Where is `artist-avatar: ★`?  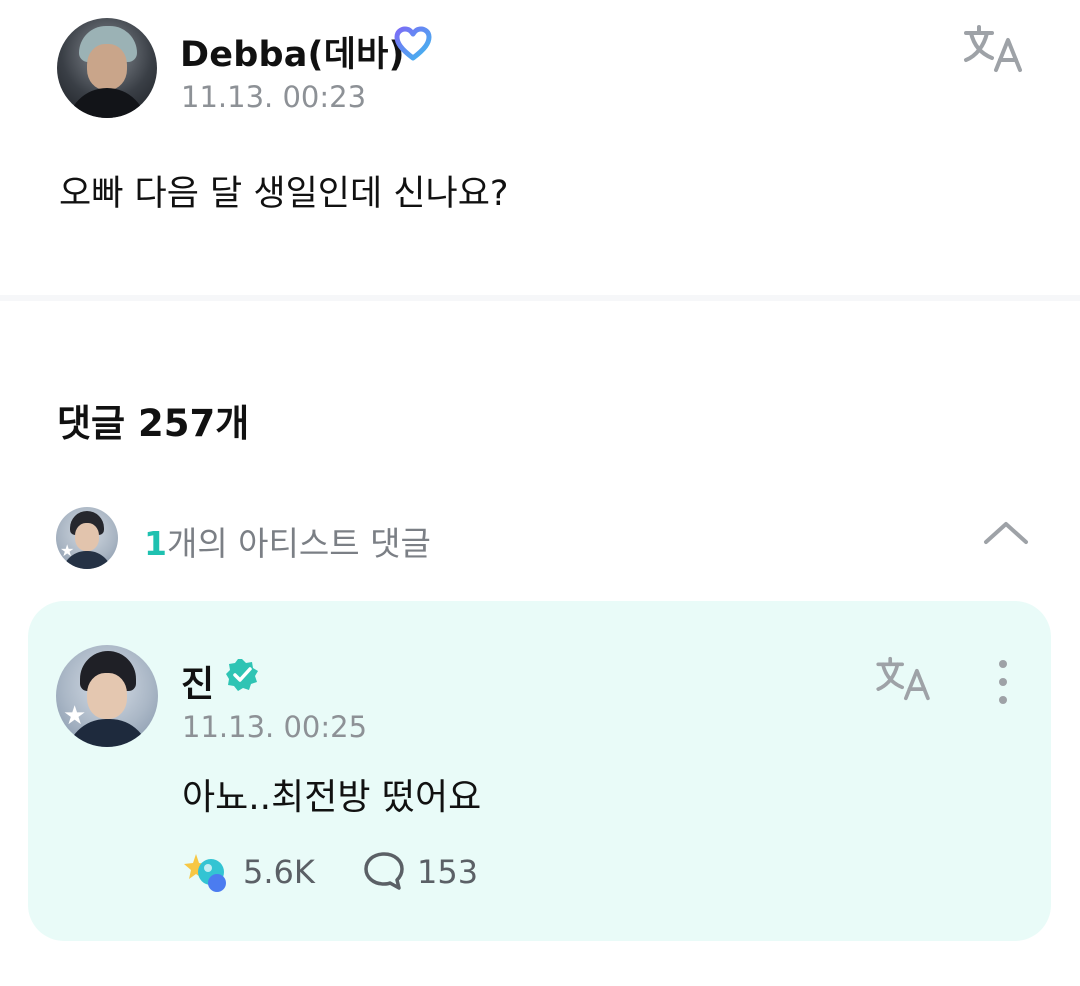
artist-avatar: ★ is located at coordinates (107, 696).